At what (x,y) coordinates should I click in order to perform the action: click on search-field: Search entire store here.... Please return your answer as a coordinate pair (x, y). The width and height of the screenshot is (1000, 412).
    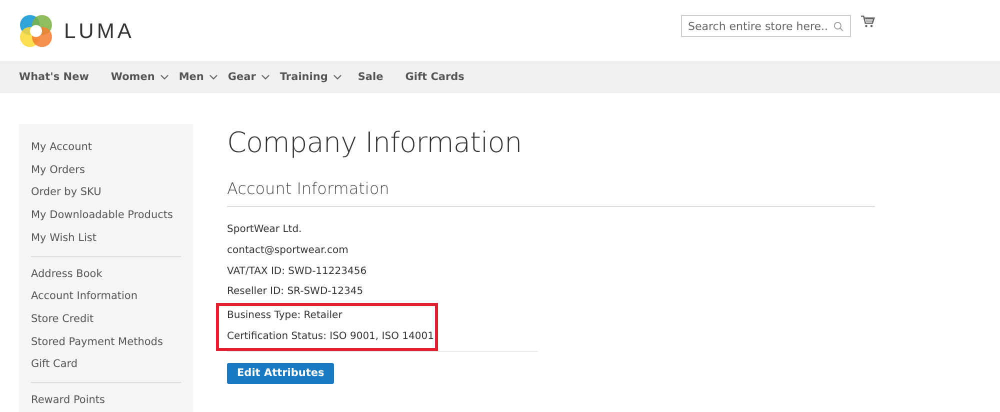
    Looking at the image, I should click on (766, 26).